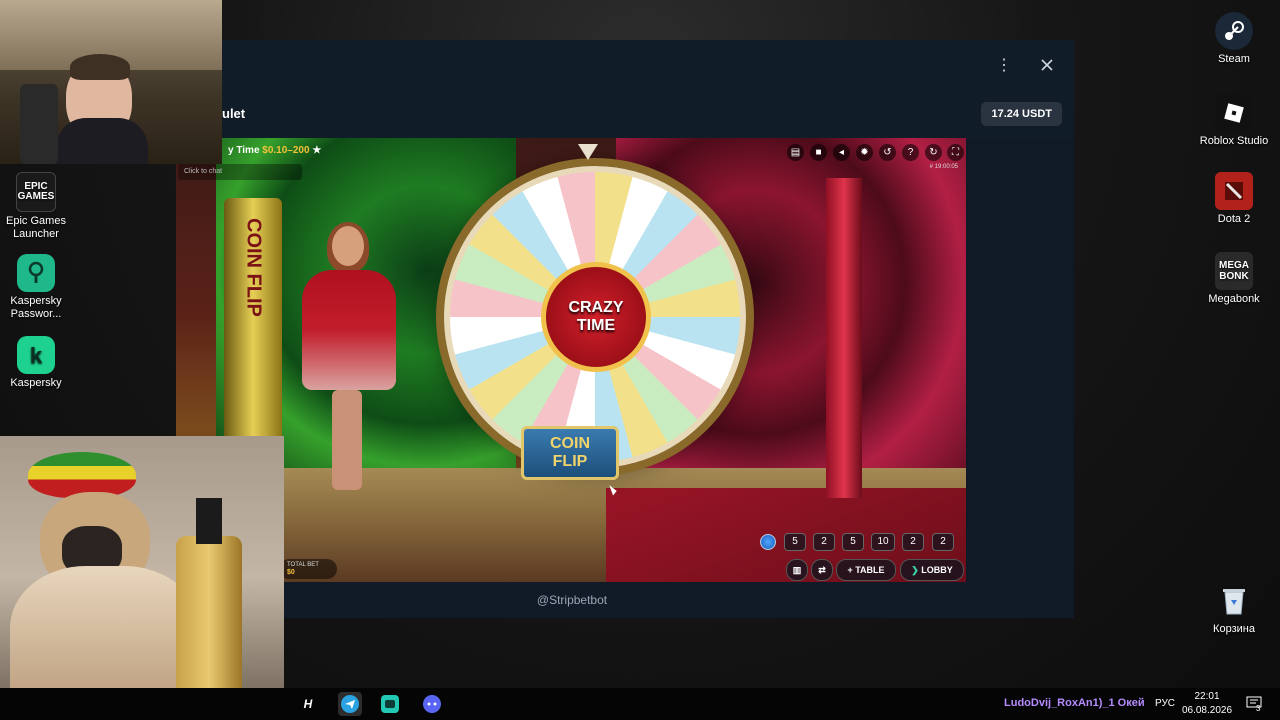  I want to click on app-h-icon: H, so click(308, 704).